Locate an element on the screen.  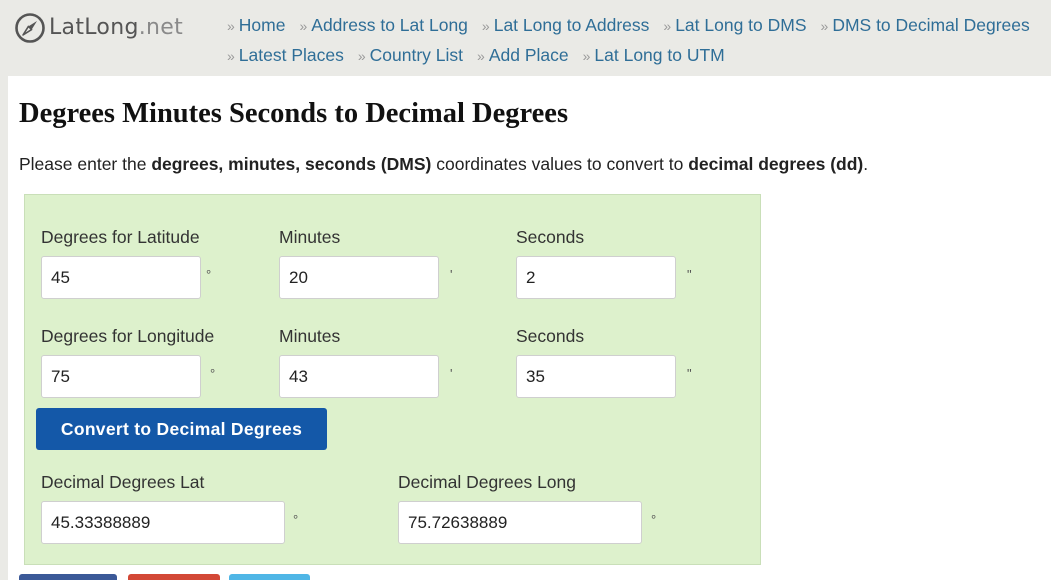
lon-degrees-input is located at coordinates (121, 376).